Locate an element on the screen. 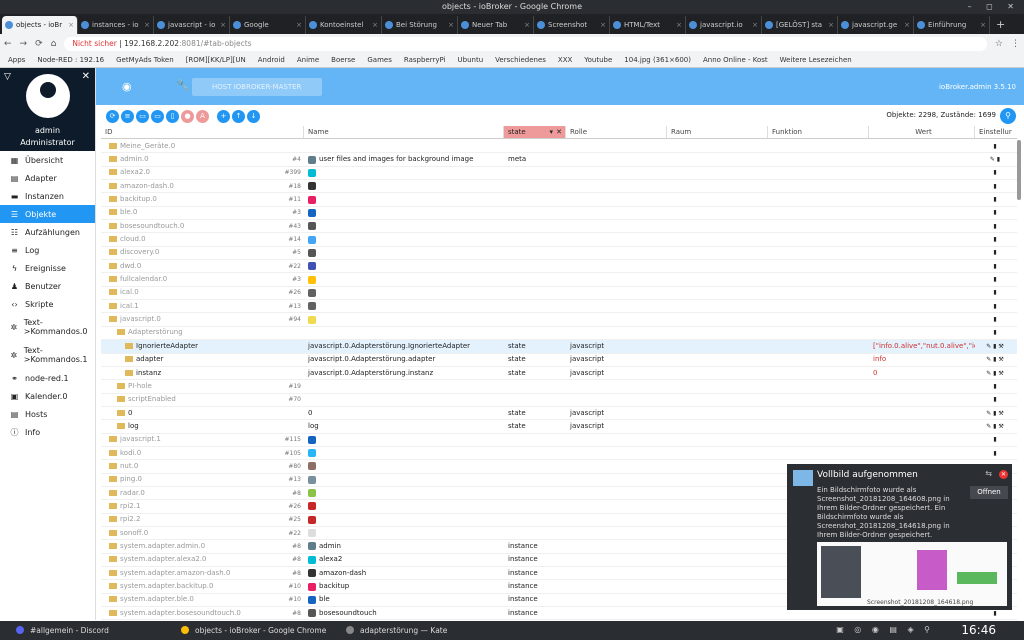 Image resolution: width=1024 pixels, height=640 pixels. sidebar-item-7: ♟ Benutzer is located at coordinates (47, 286).